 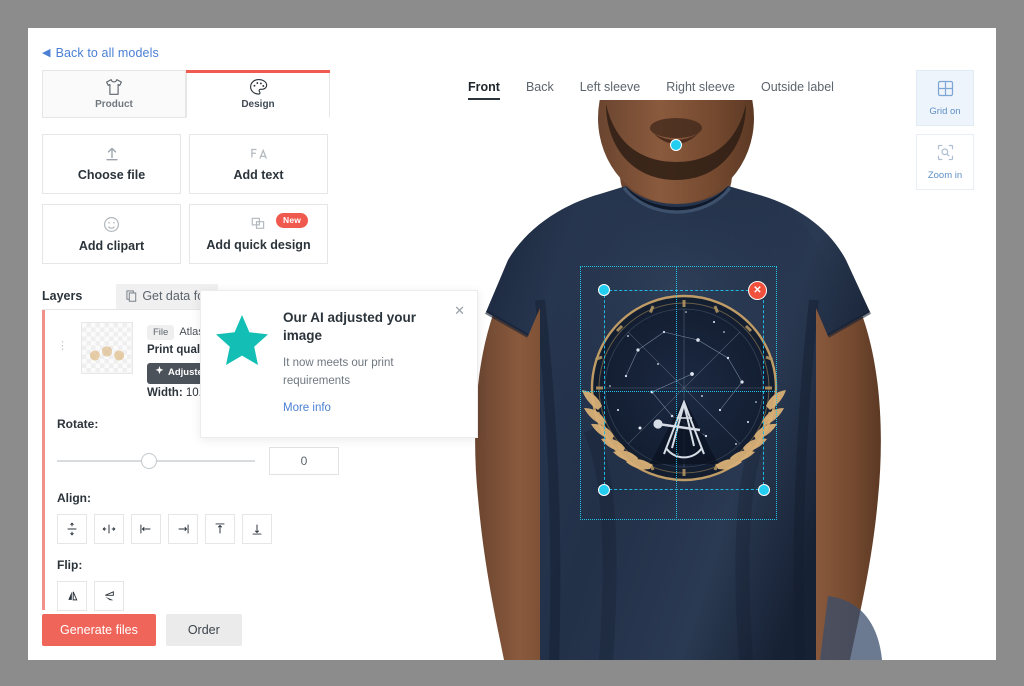 What do you see at coordinates (257, 528) in the screenshot?
I see `align-bottom-button` at bounding box center [257, 528].